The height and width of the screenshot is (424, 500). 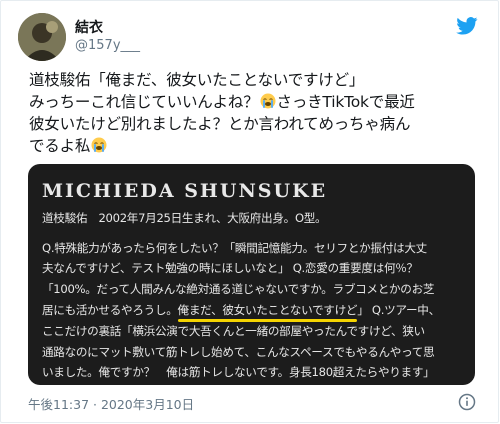 I want to click on tweet-text-line: 彼女いたけど別れましたよ？とか言われてめっちゃ病ん, so click(x=220, y=124).